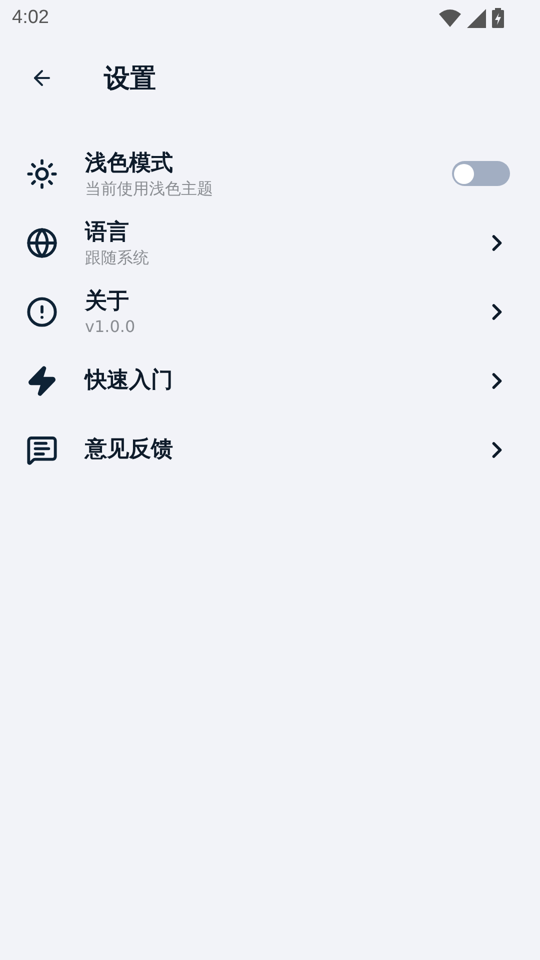  Describe the element at coordinates (42, 312) in the screenshot. I see `alert-icon` at that location.